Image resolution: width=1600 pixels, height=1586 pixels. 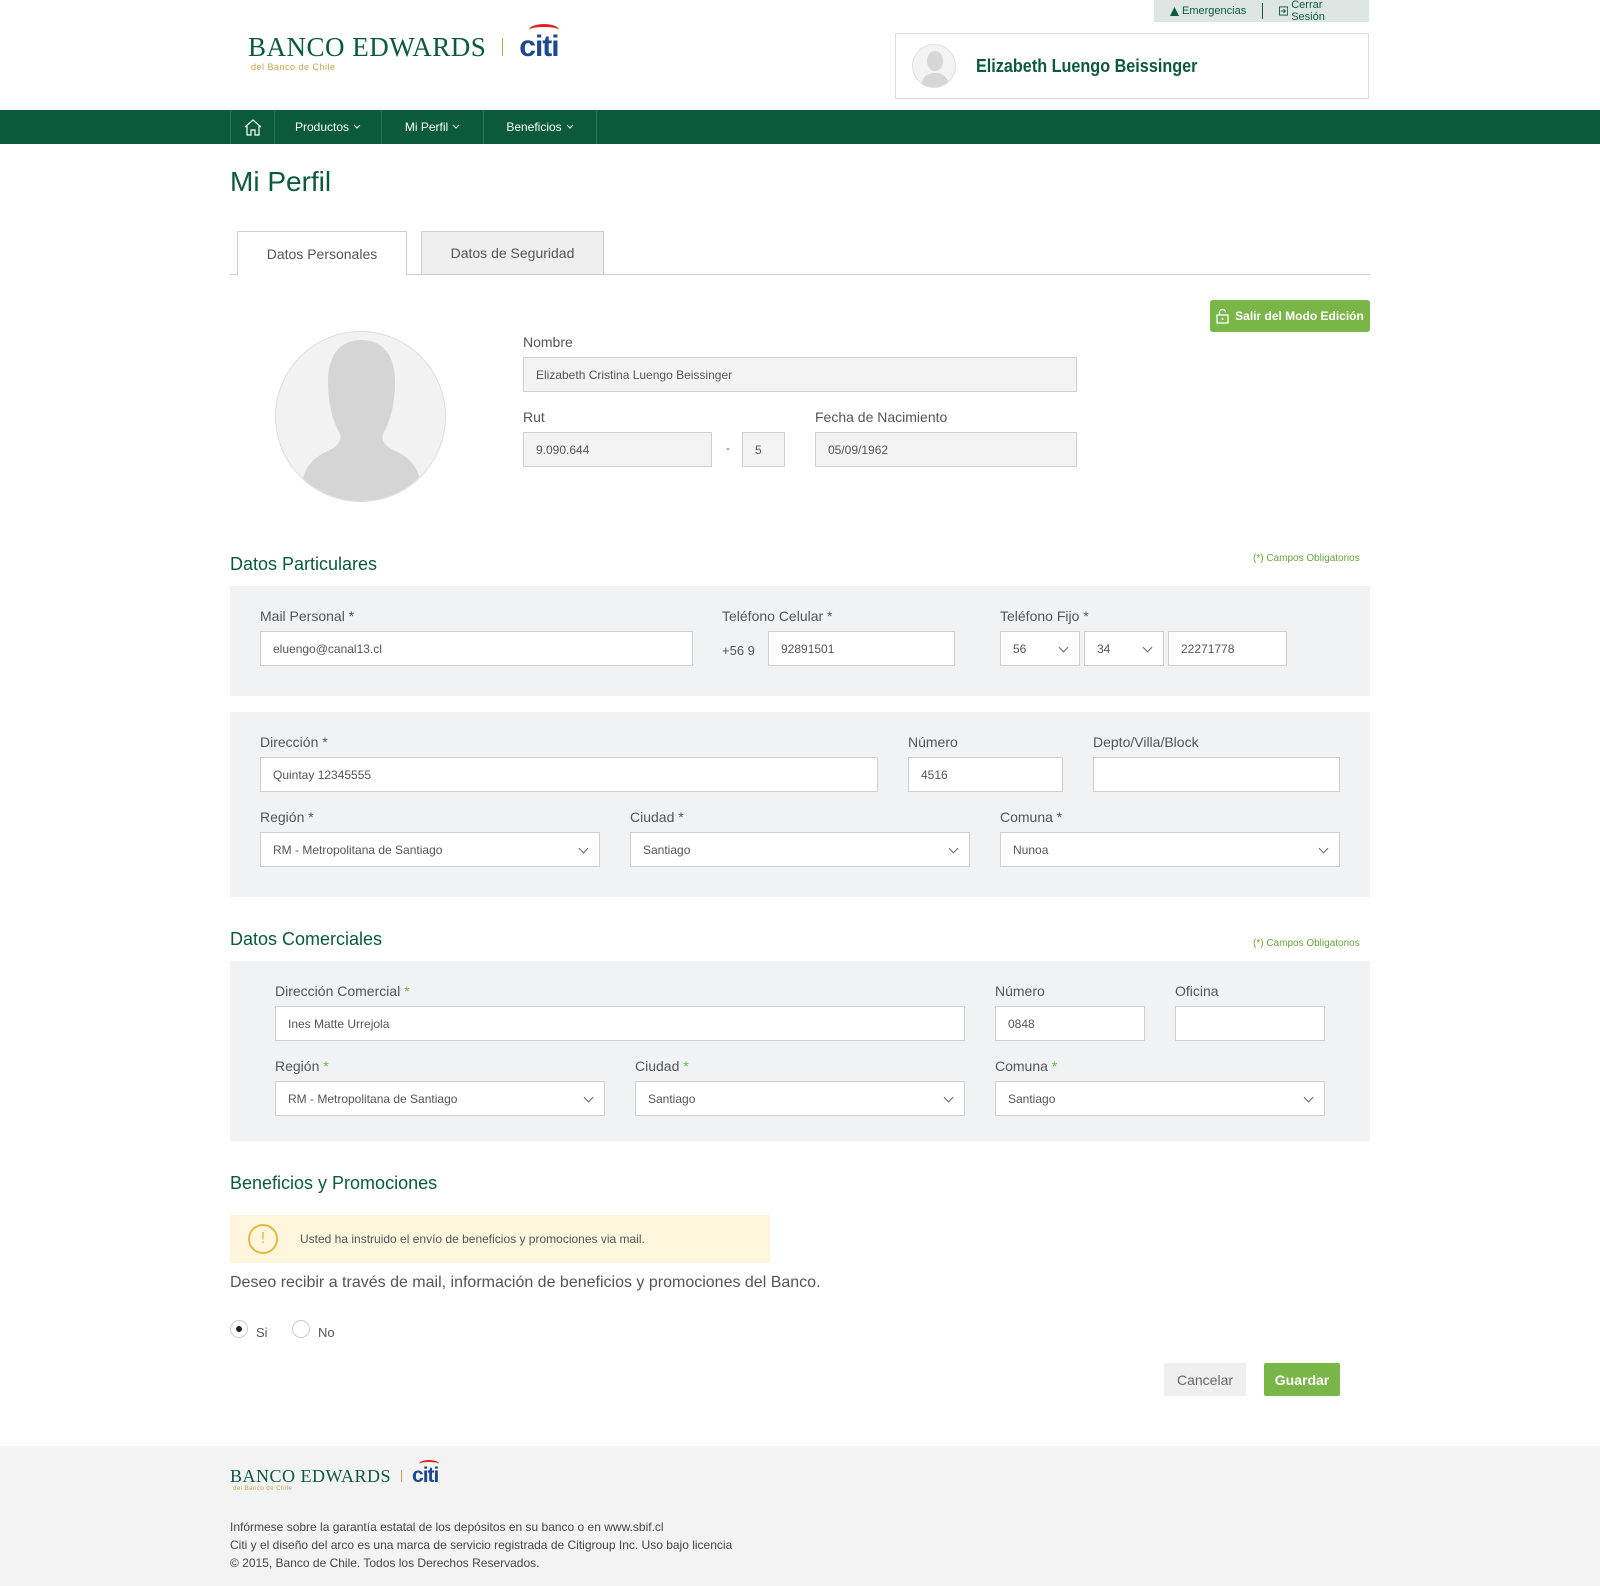 What do you see at coordinates (657, 817) in the screenshot?
I see `ciudad-label: Ciudad *` at bounding box center [657, 817].